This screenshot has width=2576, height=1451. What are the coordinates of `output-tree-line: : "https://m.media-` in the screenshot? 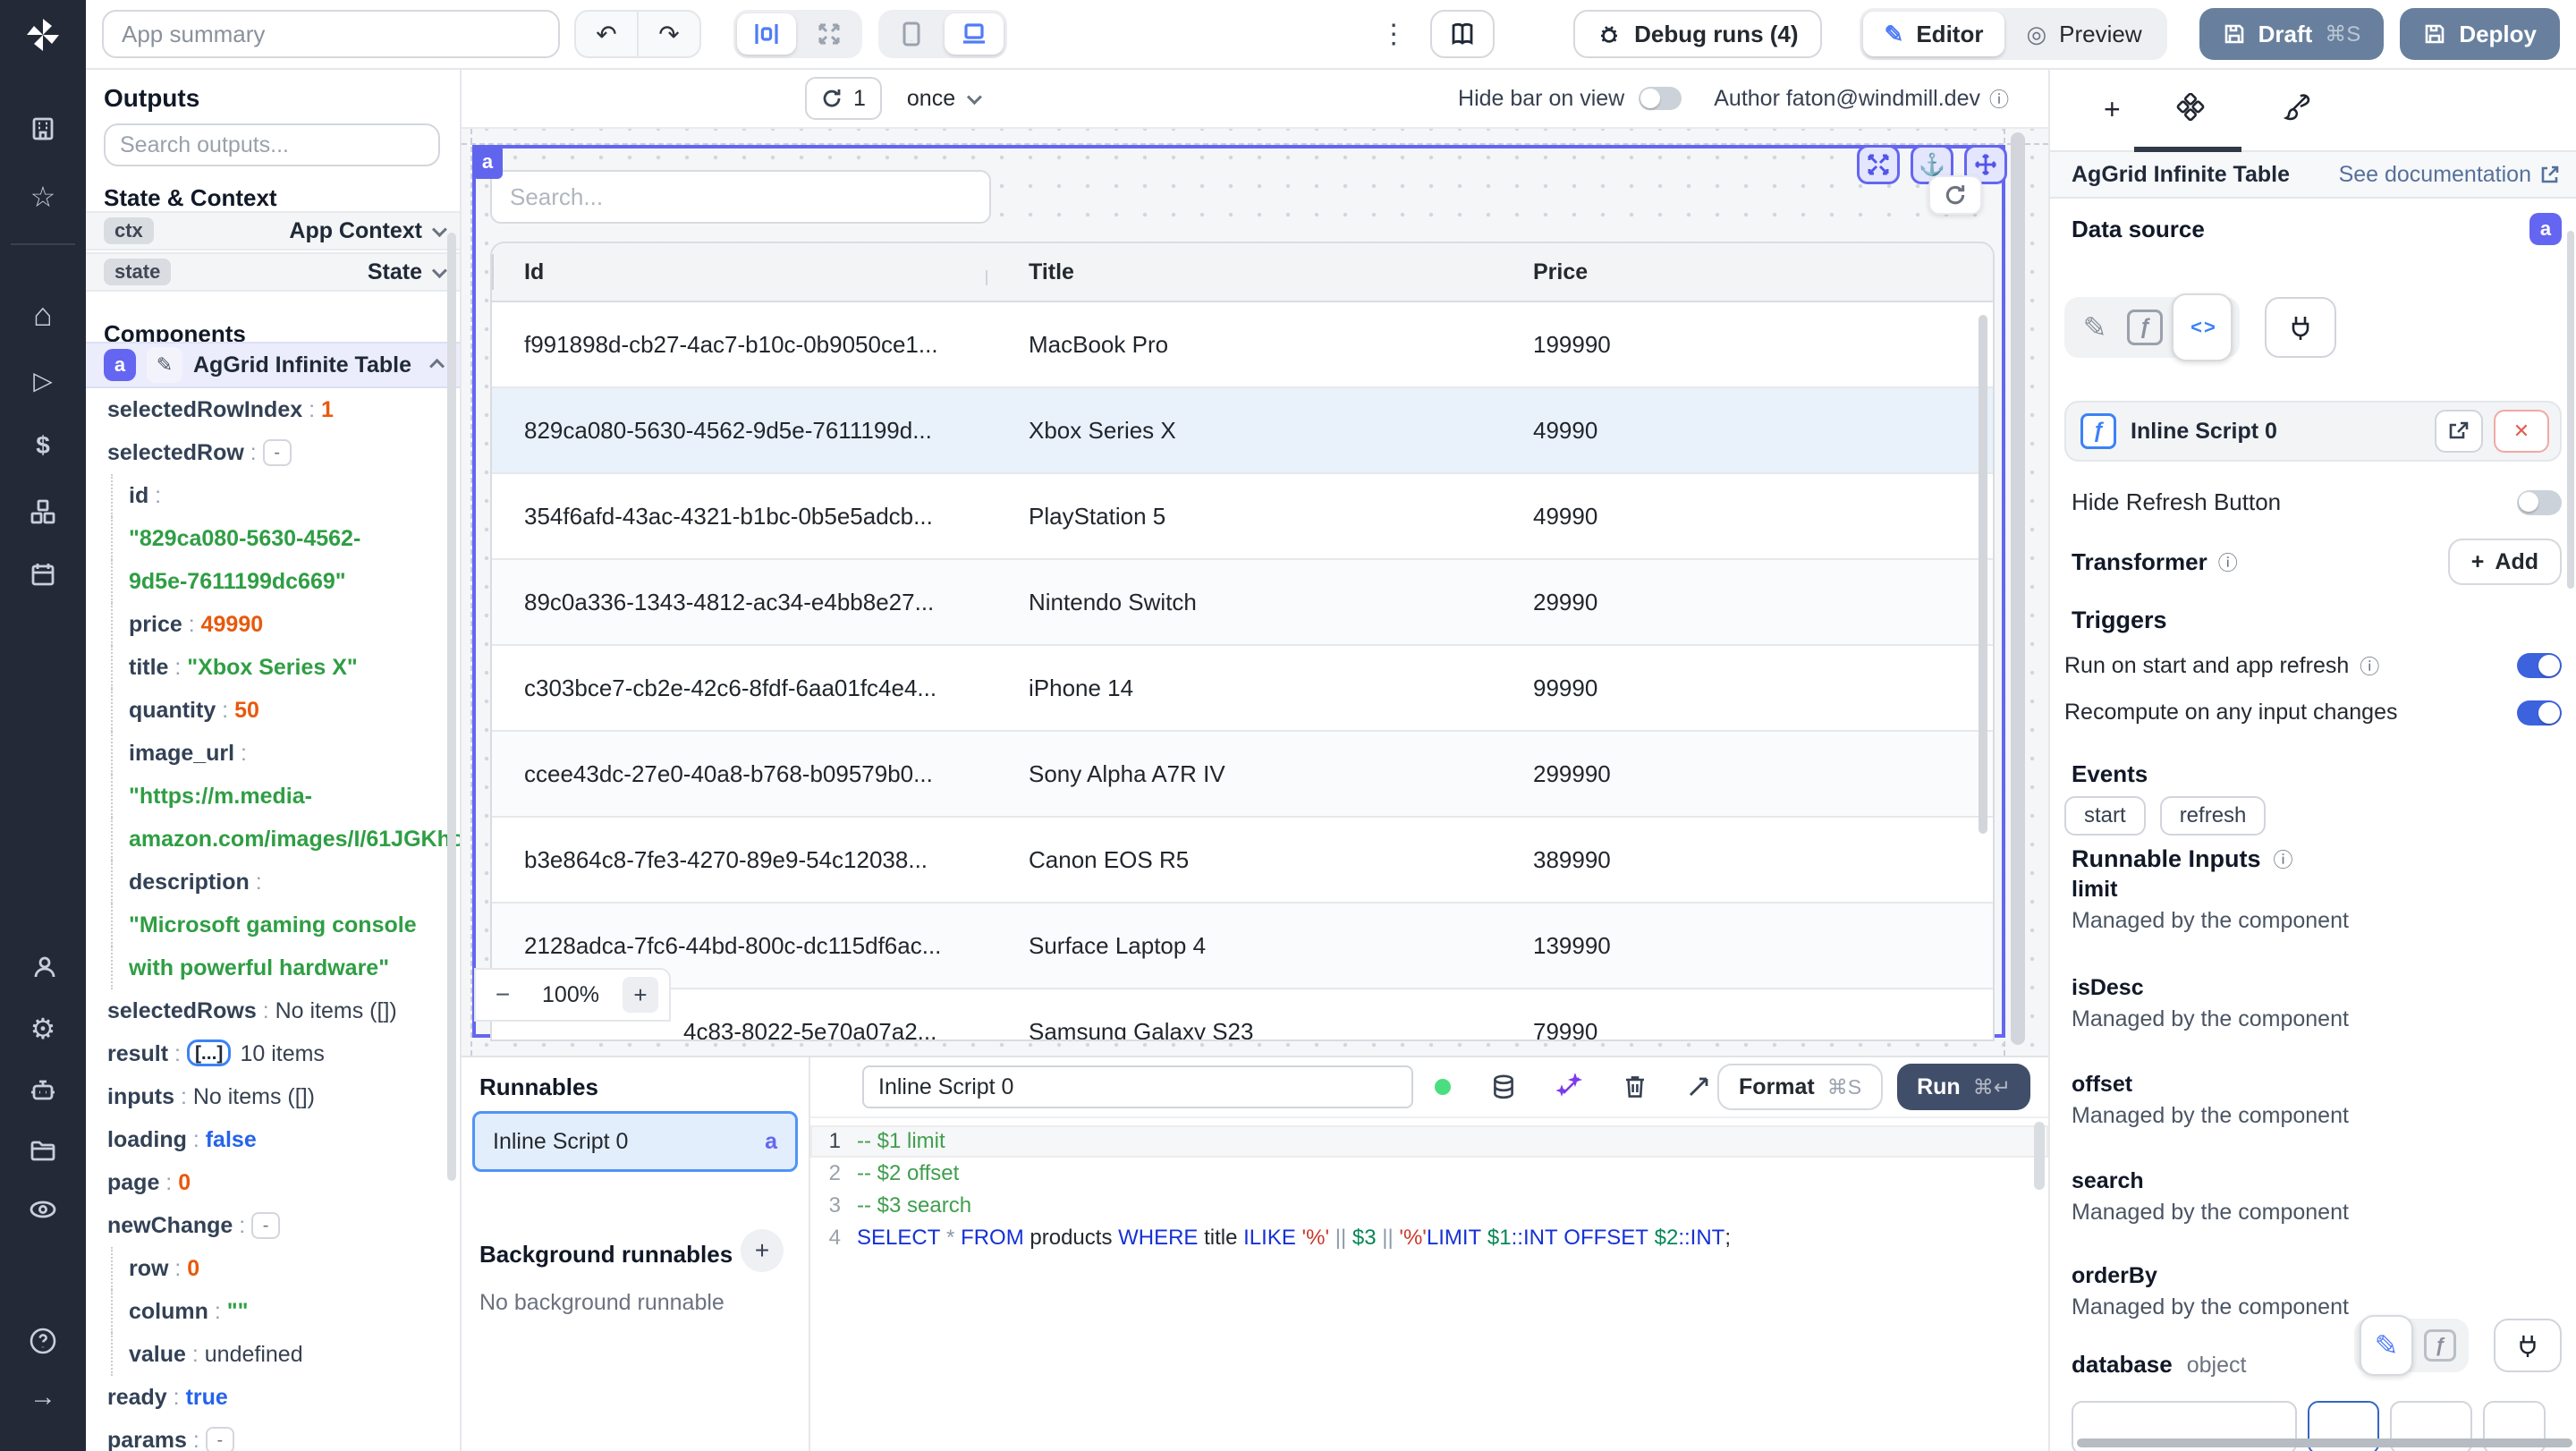 It's located at (285, 796).